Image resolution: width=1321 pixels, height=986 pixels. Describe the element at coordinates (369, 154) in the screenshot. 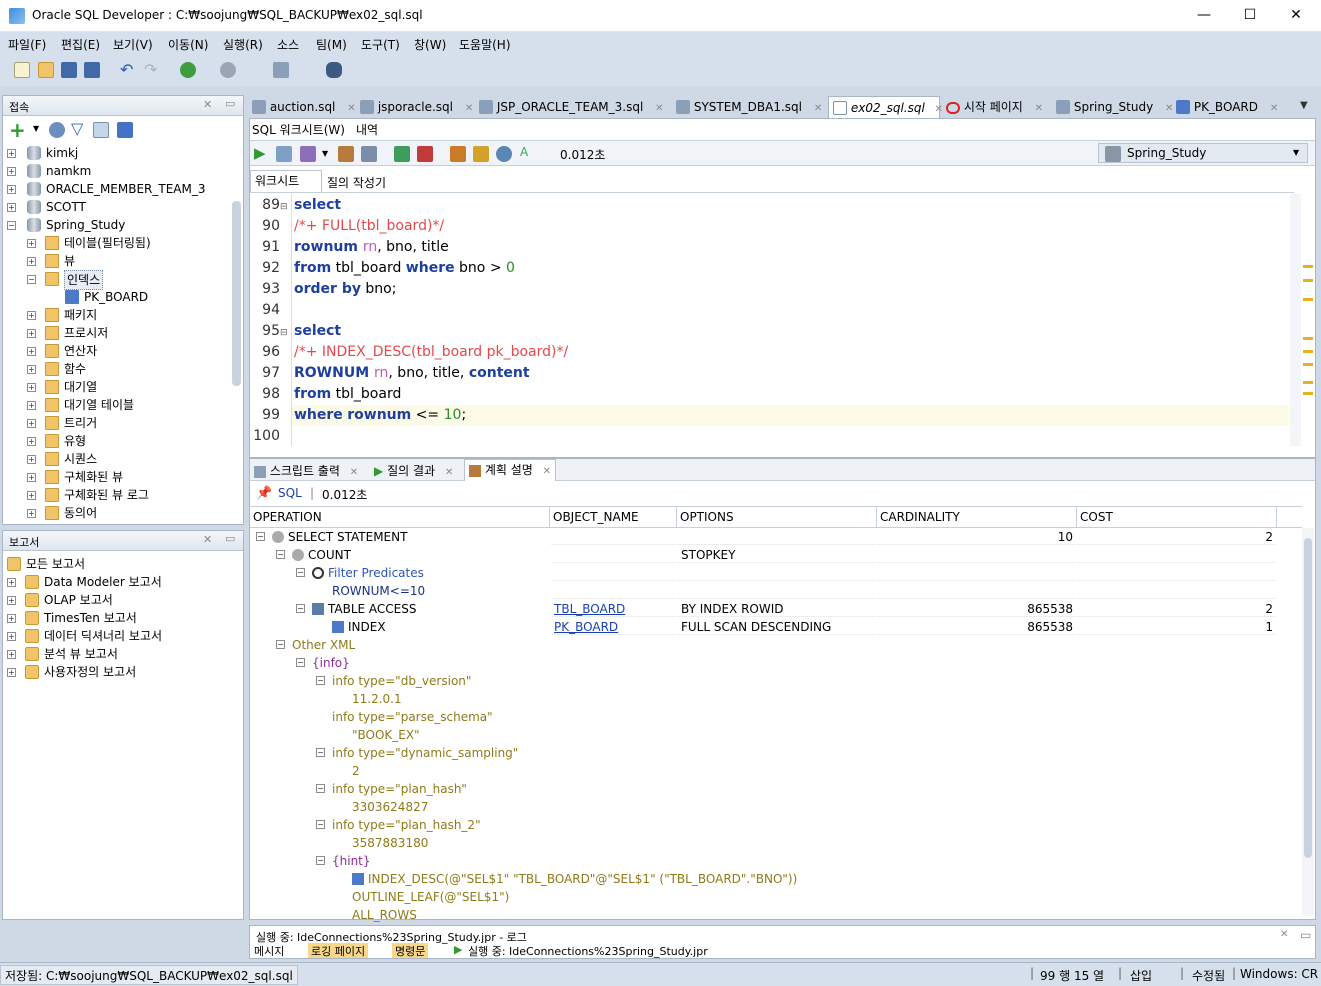

I see `sql-tuning-icon` at that location.